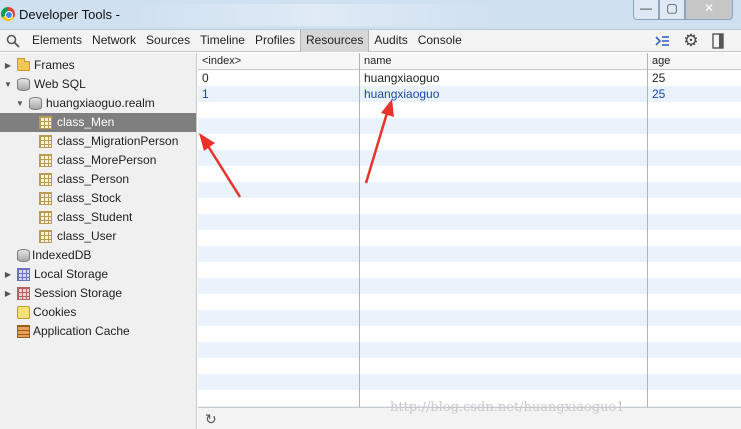 The height and width of the screenshot is (429, 741). I want to click on maximize-icon: ▢, so click(672, 8).